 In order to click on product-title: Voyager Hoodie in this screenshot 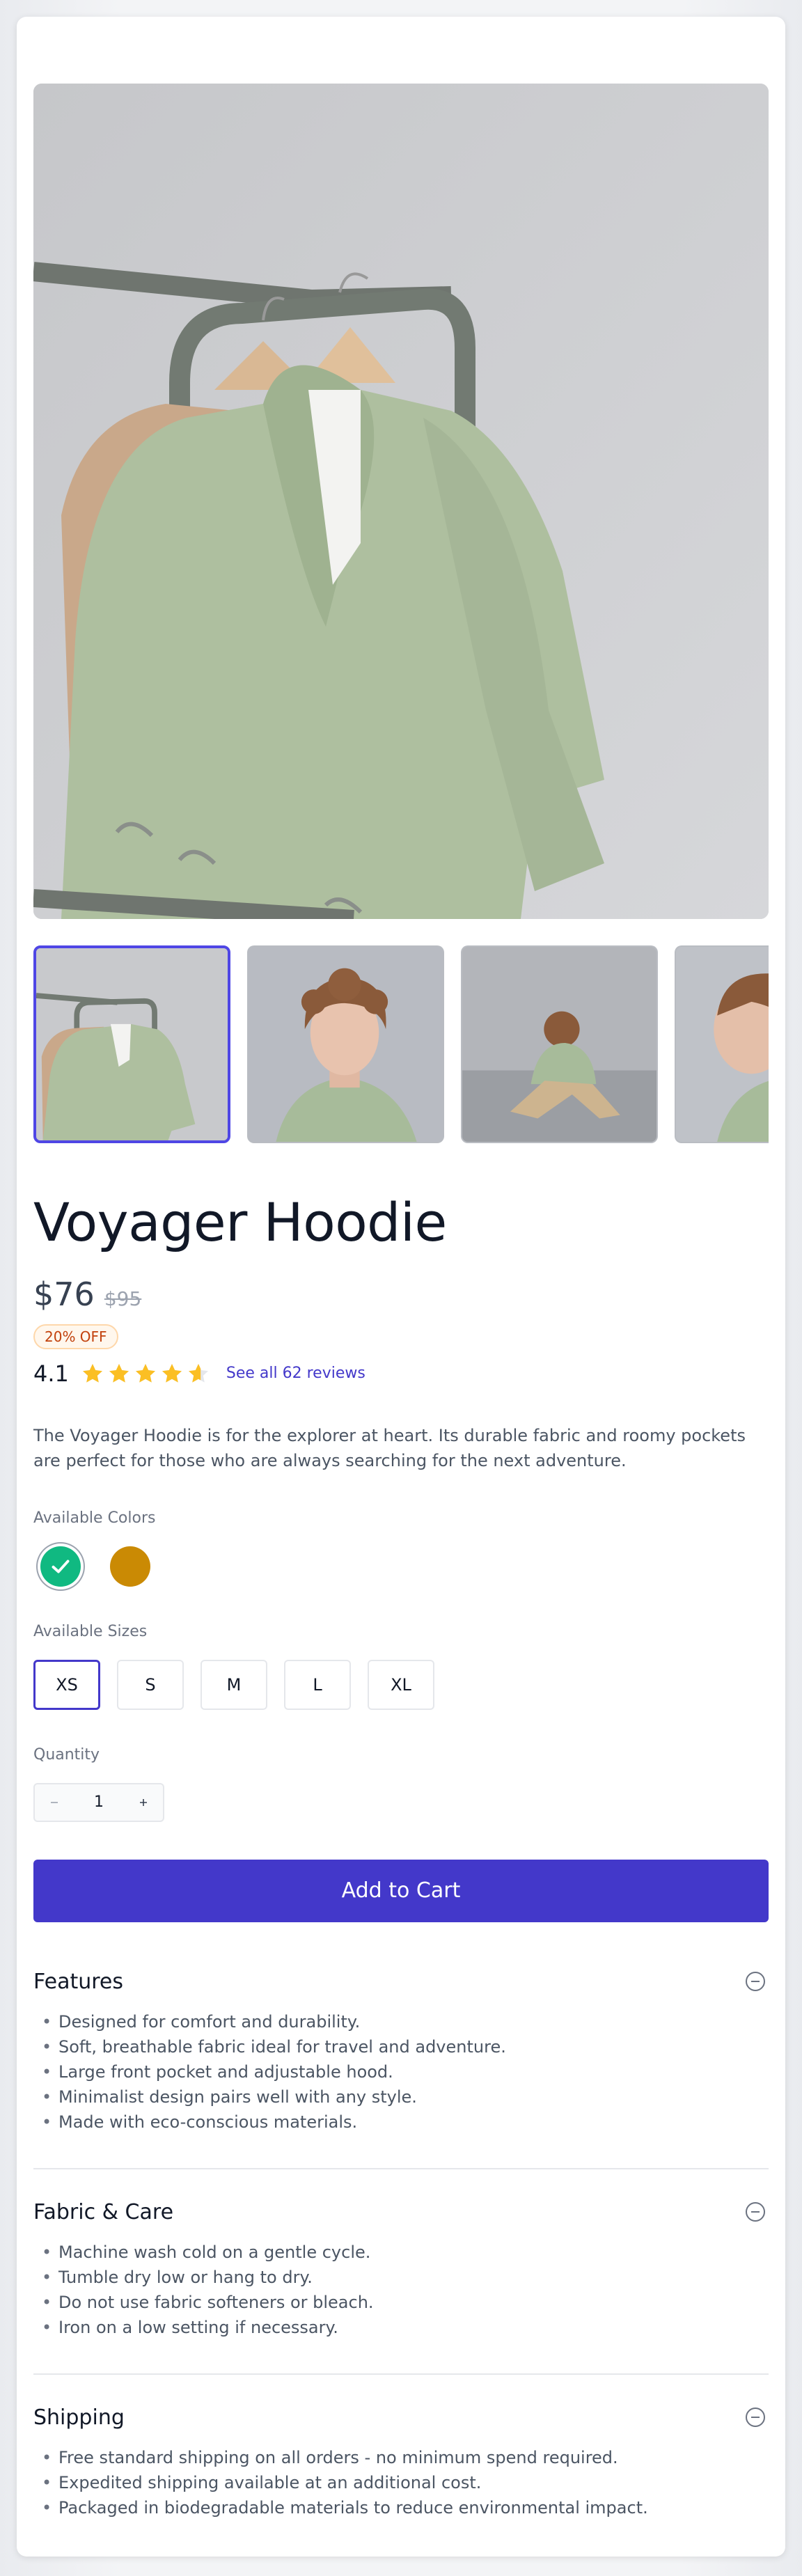, I will do `click(240, 1222)`.